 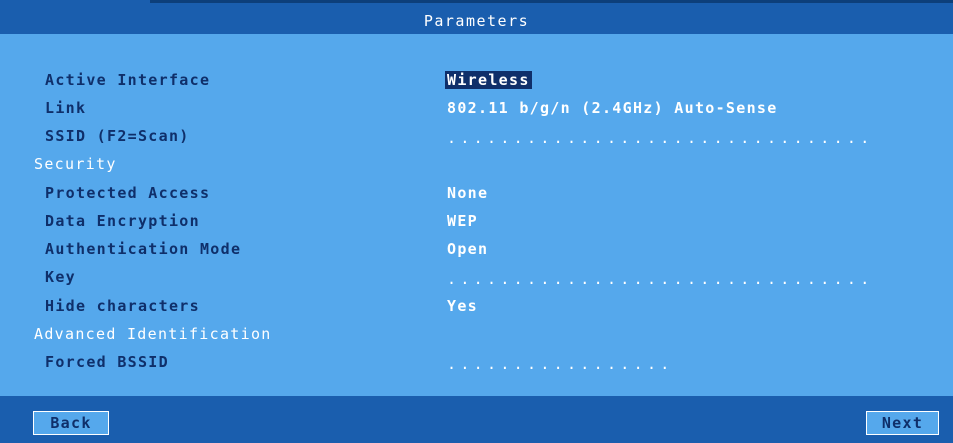 I want to click on ssid-label: SSID (F2=Scan), so click(x=117, y=136).